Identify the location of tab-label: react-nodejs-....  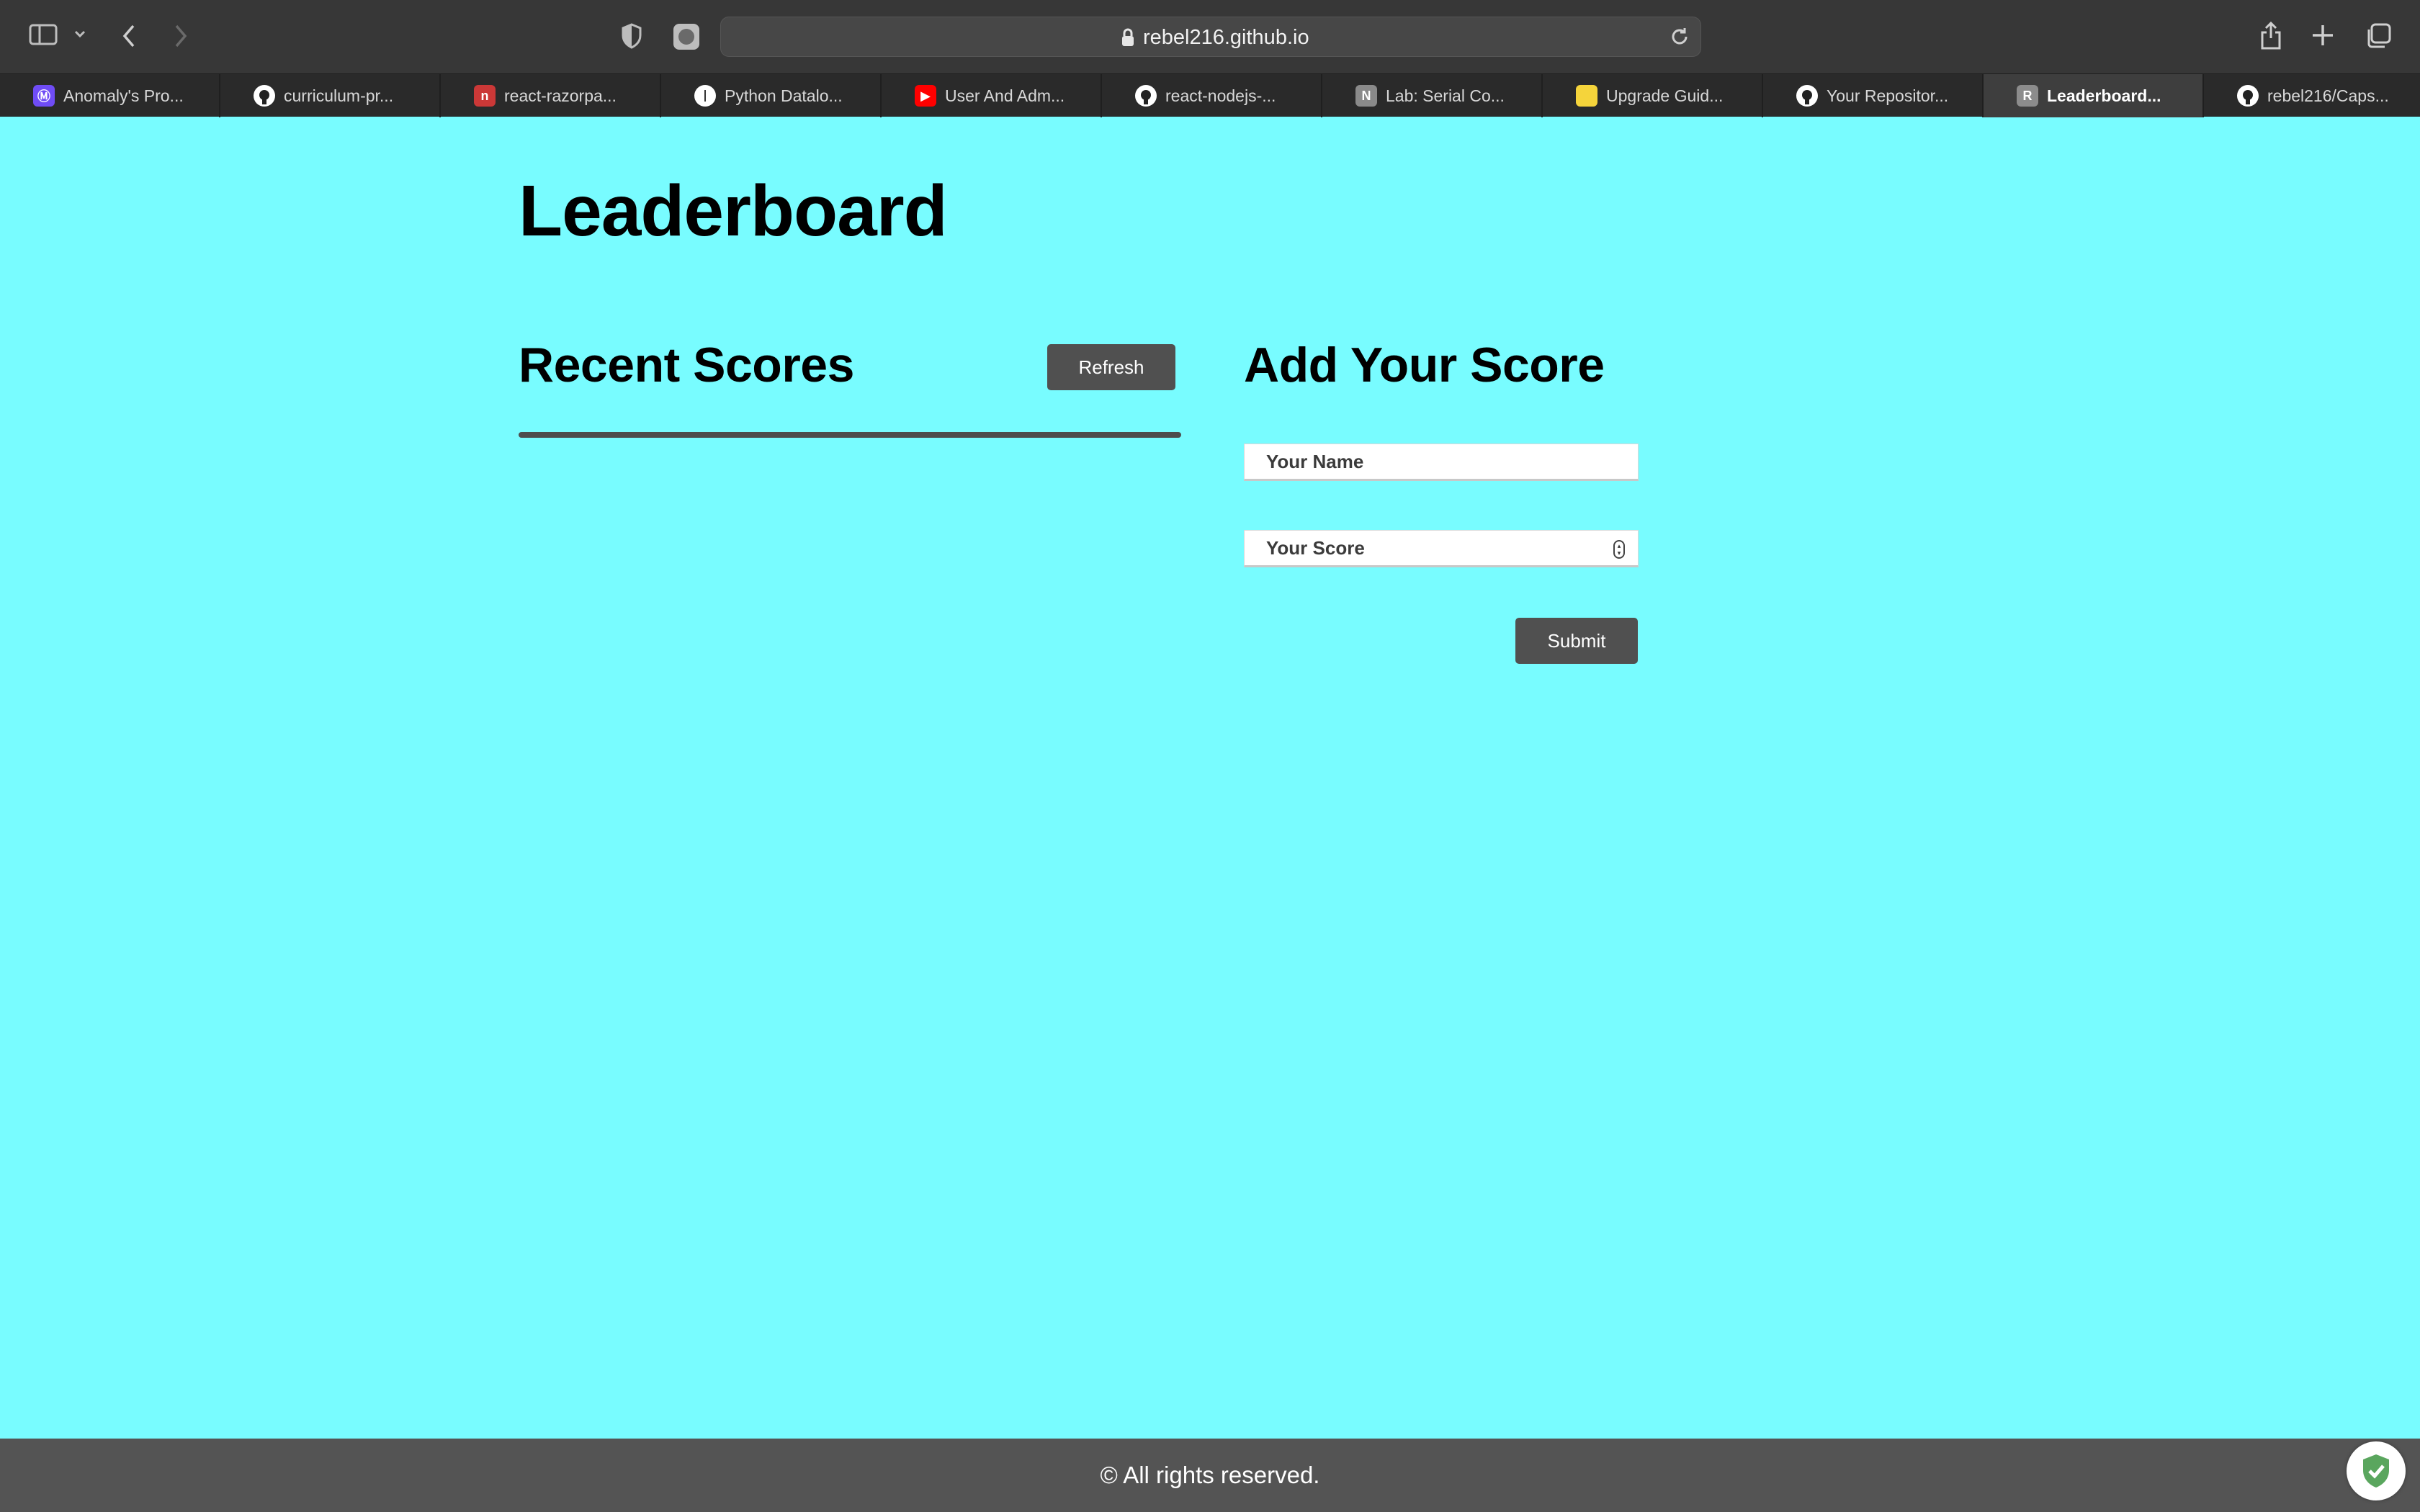
(1220, 95).